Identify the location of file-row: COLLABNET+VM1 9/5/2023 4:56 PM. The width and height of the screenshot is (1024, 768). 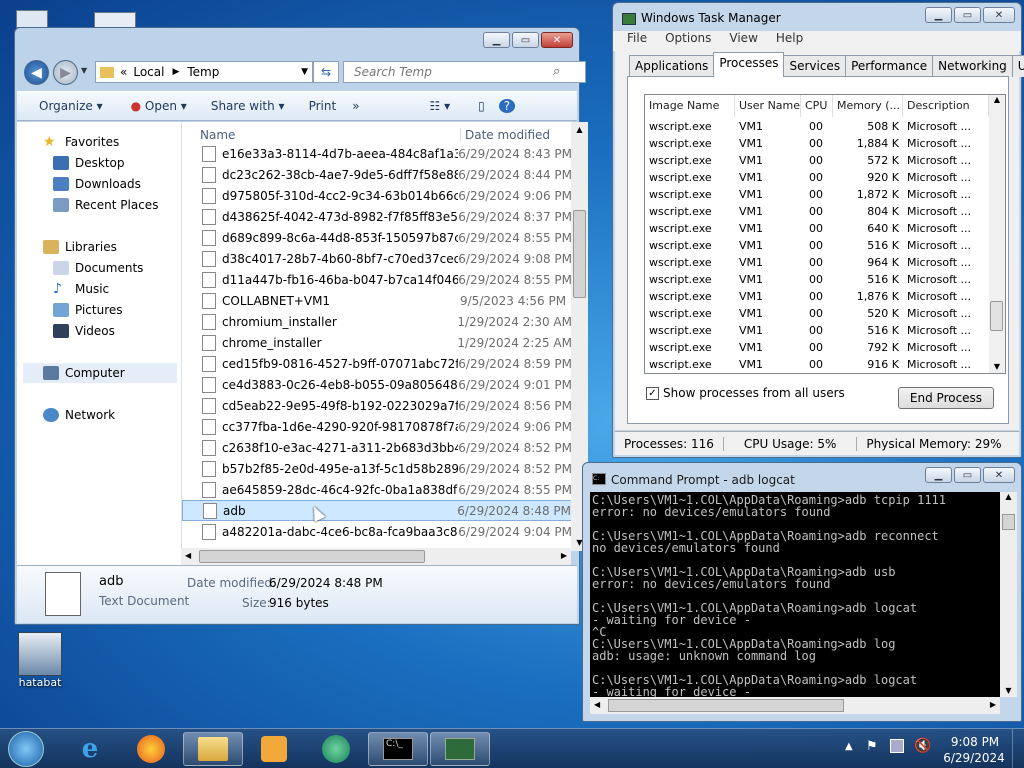
(376, 300).